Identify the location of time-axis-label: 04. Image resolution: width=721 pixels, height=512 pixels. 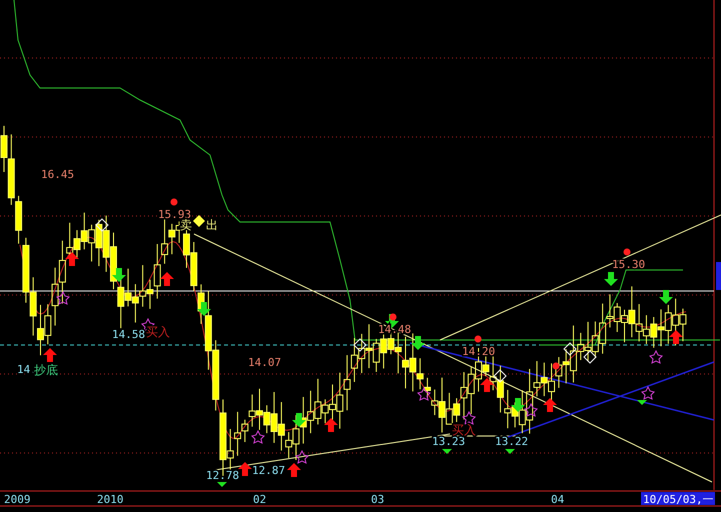
(557, 499).